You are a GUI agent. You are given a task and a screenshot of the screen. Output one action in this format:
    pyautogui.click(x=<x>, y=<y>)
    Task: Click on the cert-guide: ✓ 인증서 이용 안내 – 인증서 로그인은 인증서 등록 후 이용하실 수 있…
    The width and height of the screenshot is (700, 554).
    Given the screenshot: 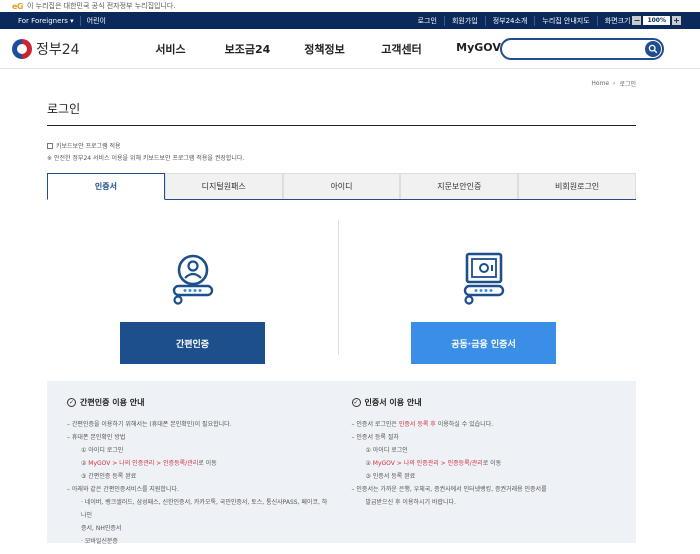 What is the action you would take?
    pyautogui.click(x=484, y=462)
    